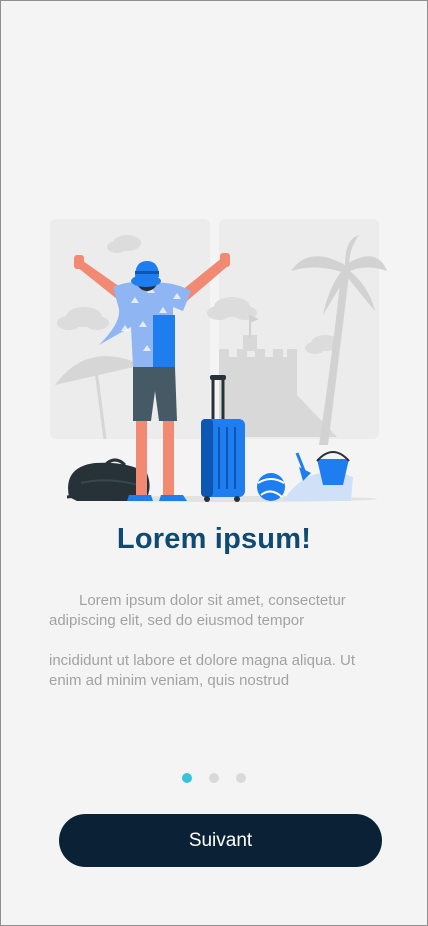  What do you see at coordinates (214, 539) in the screenshot?
I see `page-title: Lorem ipsum!` at bounding box center [214, 539].